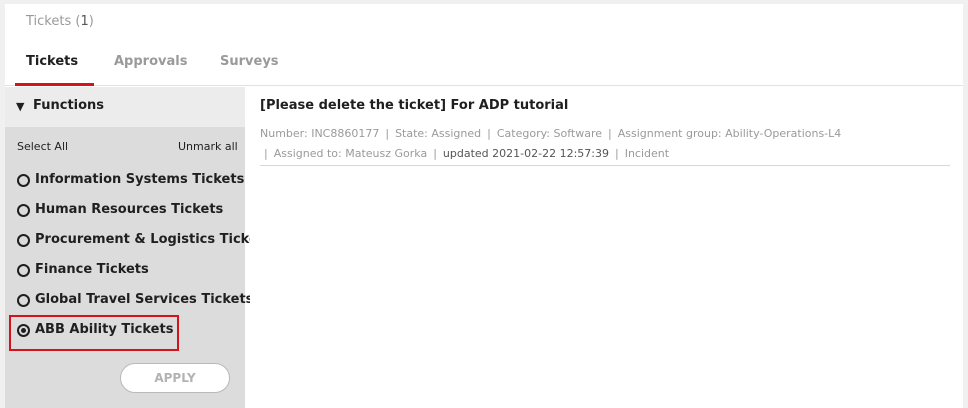 The width and height of the screenshot is (968, 408). What do you see at coordinates (249, 61) in the screenshot?
I see `tab-surveys: Surveys` at bounding box center [249, 61].